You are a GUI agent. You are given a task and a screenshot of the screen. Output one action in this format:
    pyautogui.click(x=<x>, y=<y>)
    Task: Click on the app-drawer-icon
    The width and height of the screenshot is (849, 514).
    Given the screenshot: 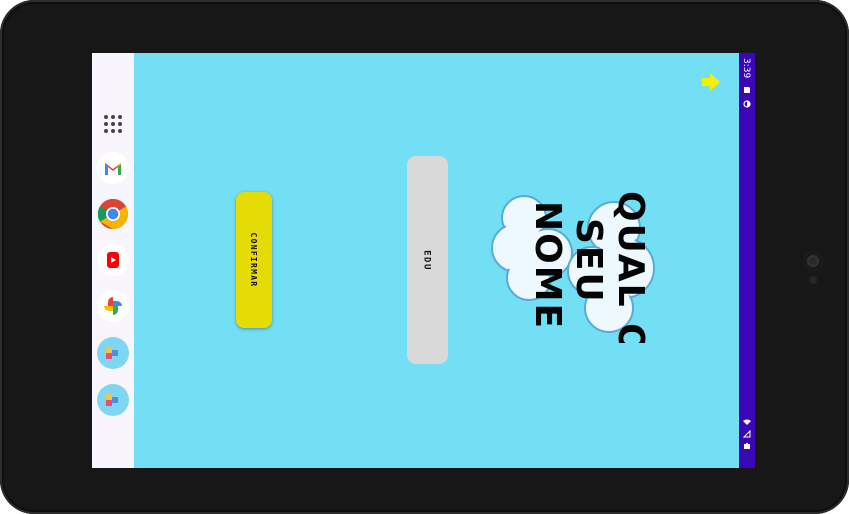 What is the action you would take?
    pyautogui.click(x=113, y=124)
    